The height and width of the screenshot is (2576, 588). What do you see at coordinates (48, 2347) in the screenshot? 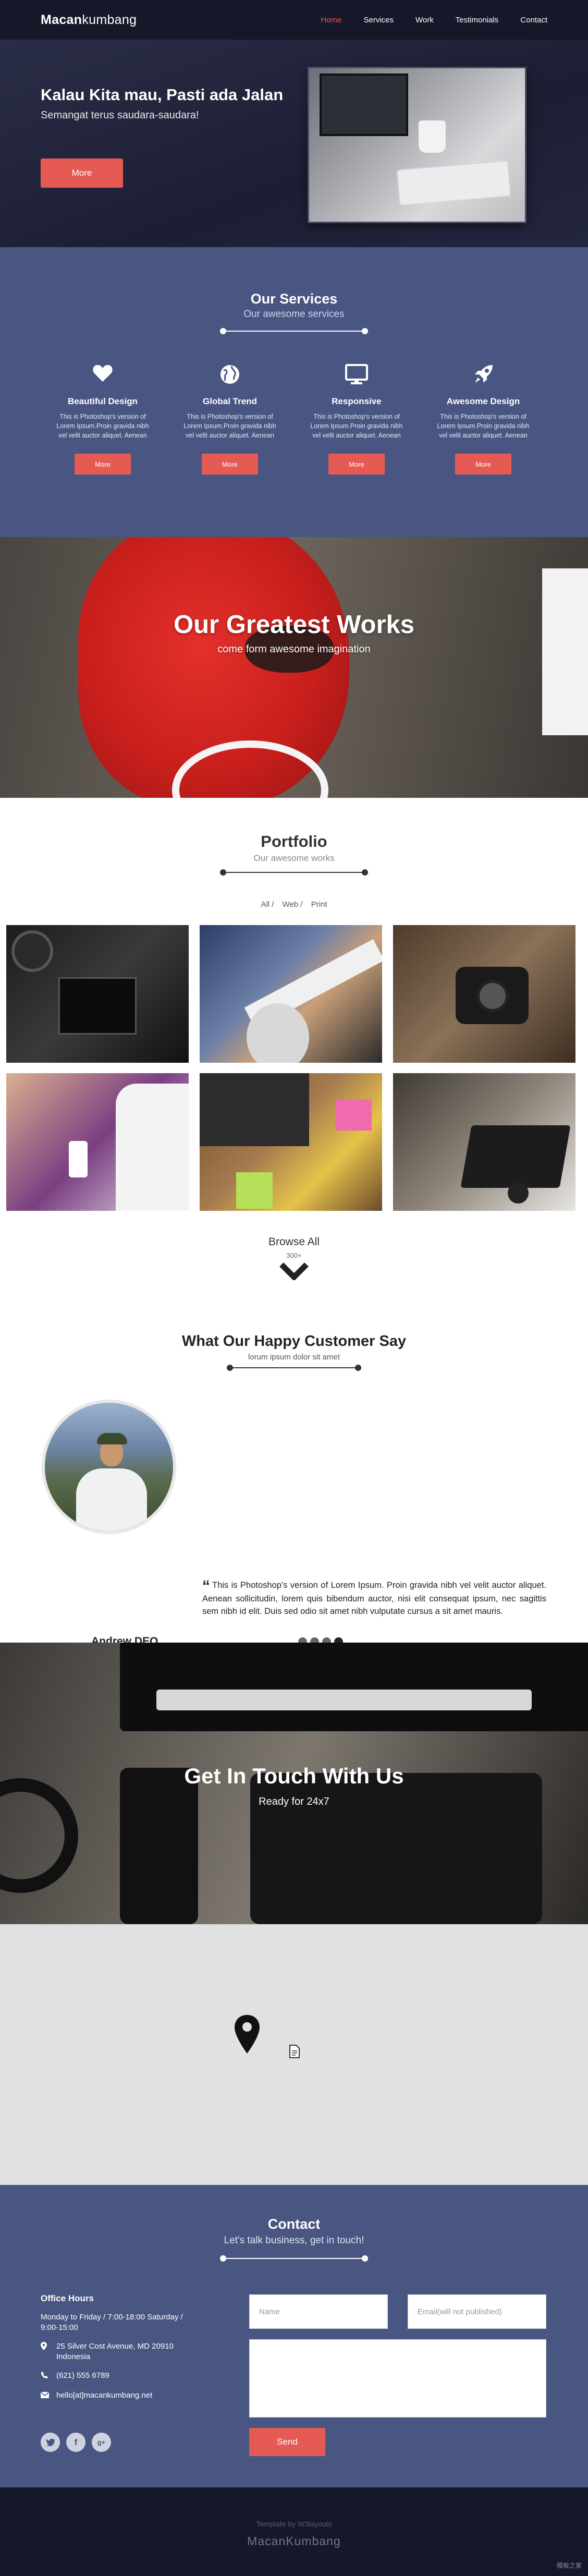
I see `location-icon` at bounding box center [48, 2347].